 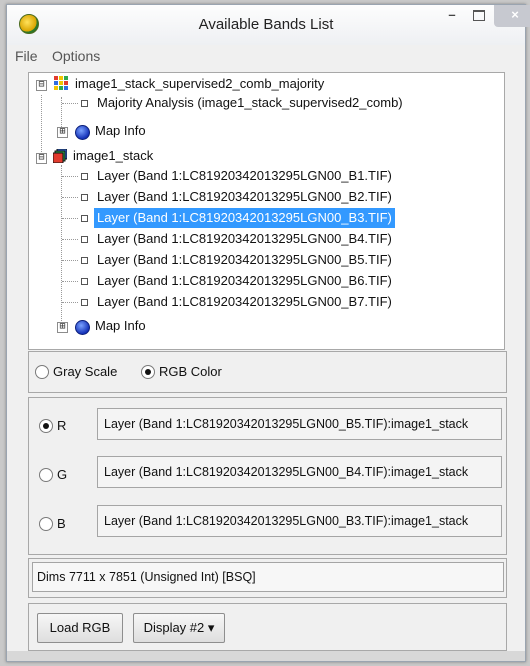 I want to click on image-stack-icon, so click(x=60, y=156).